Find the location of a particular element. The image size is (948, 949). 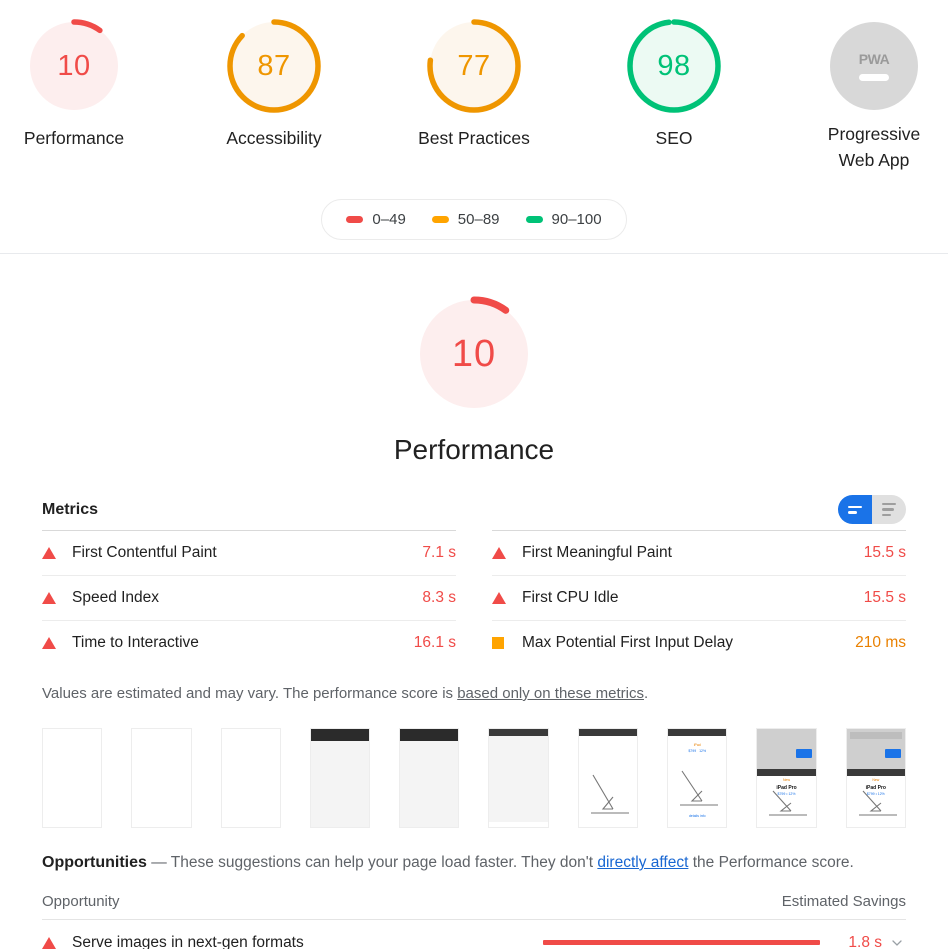

gauge-value: 87 is located at coordinates (274, 65).